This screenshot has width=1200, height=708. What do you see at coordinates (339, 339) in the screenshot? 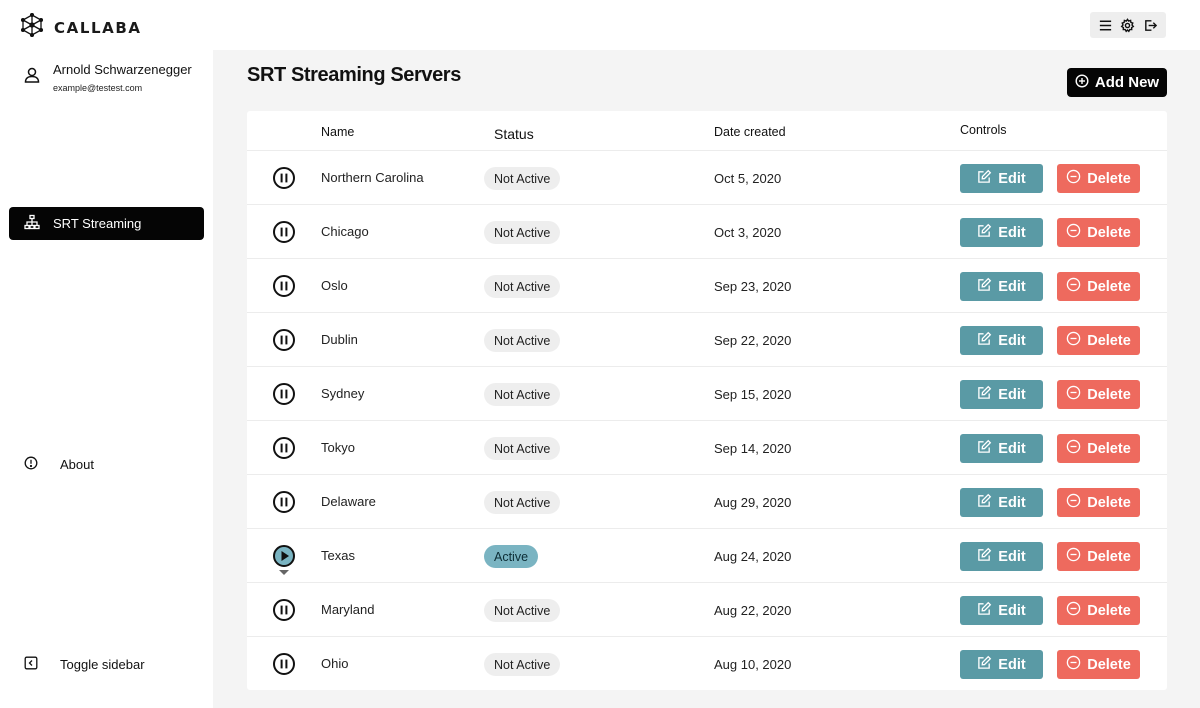
I see `server-name: Dublin` at bounding box center [339, 339].